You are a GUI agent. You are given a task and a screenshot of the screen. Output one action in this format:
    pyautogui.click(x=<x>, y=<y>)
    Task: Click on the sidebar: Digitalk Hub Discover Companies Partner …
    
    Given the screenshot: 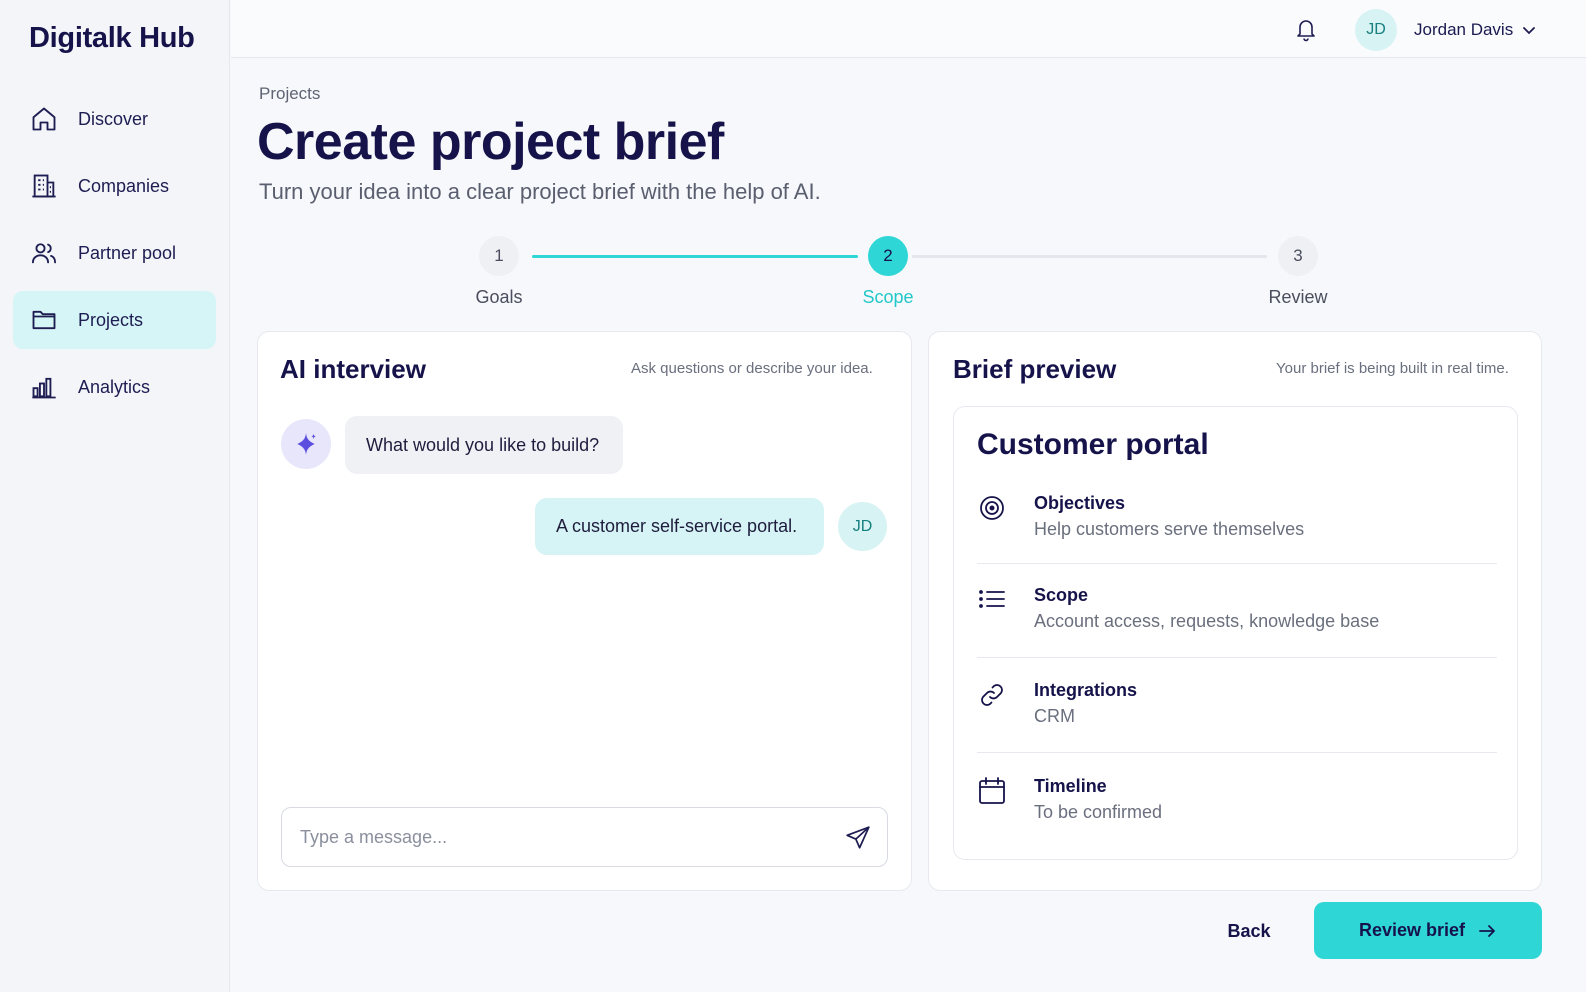 What is the action you would take?
    pyautogui.click(x=115, y=496)
    